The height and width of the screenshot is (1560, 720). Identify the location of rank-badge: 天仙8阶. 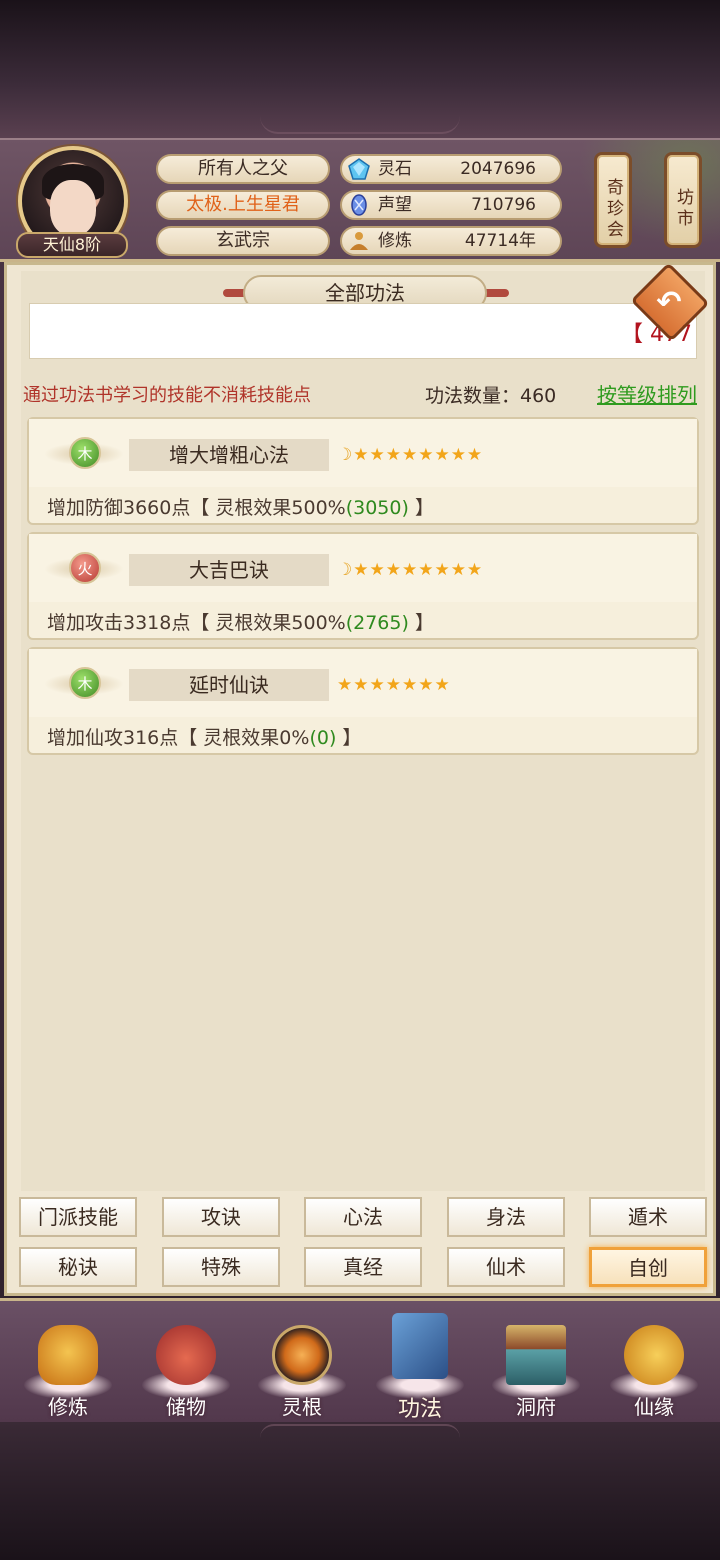
(72, 245).